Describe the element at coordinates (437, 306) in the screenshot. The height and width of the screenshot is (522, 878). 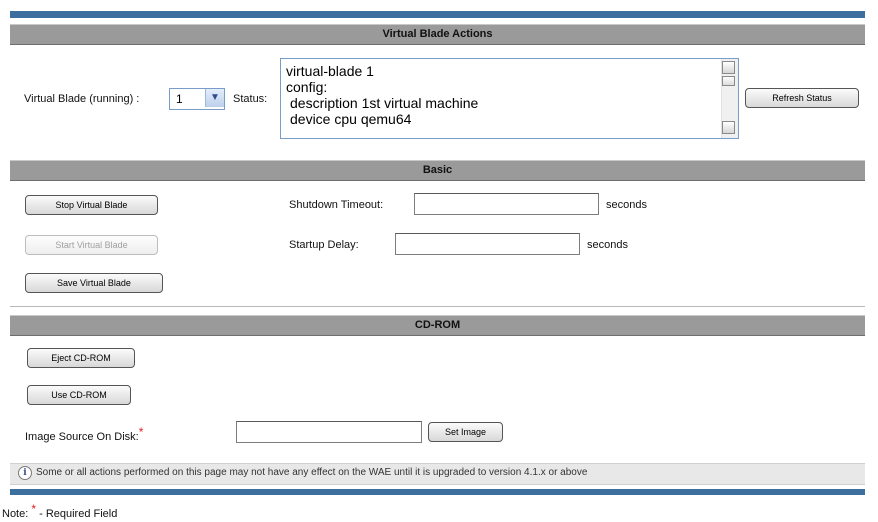
I see `divider` at that location.